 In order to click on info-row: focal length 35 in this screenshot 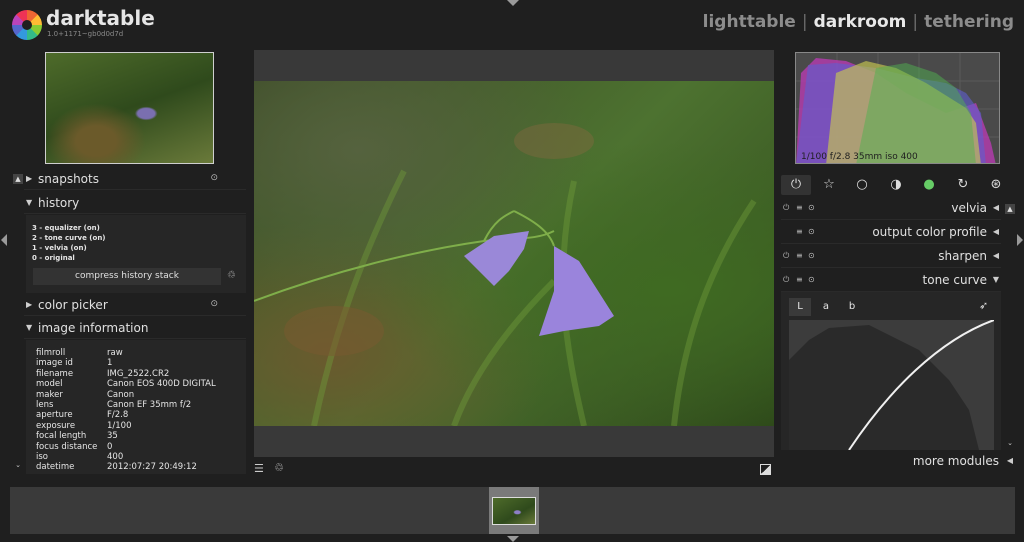, I will do `click(77, 436)`.